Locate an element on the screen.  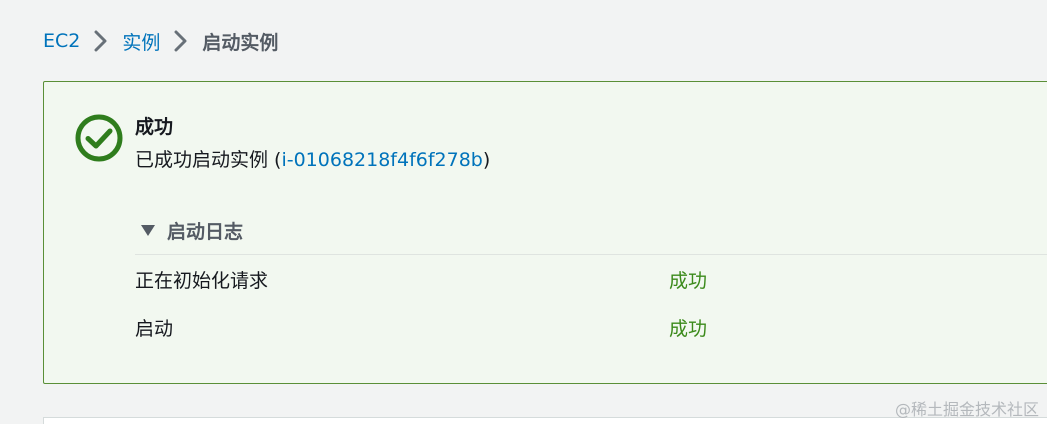
launch-log-step: 正在初始化请求 is located at coordinates (202, 281).